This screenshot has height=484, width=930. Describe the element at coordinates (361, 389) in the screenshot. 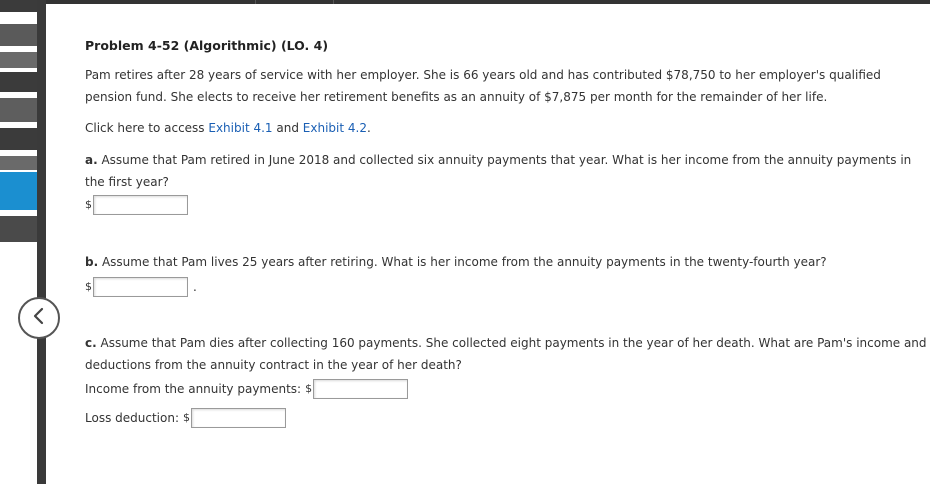

I see `income-answer-input` at that location.